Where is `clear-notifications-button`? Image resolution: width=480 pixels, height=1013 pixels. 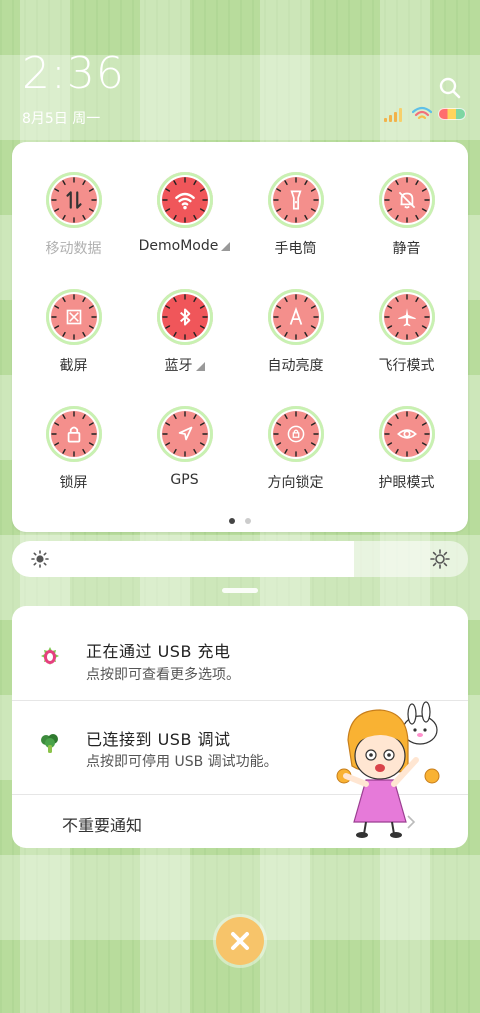
clear-notifications-button is located at coordinates (240, 941).